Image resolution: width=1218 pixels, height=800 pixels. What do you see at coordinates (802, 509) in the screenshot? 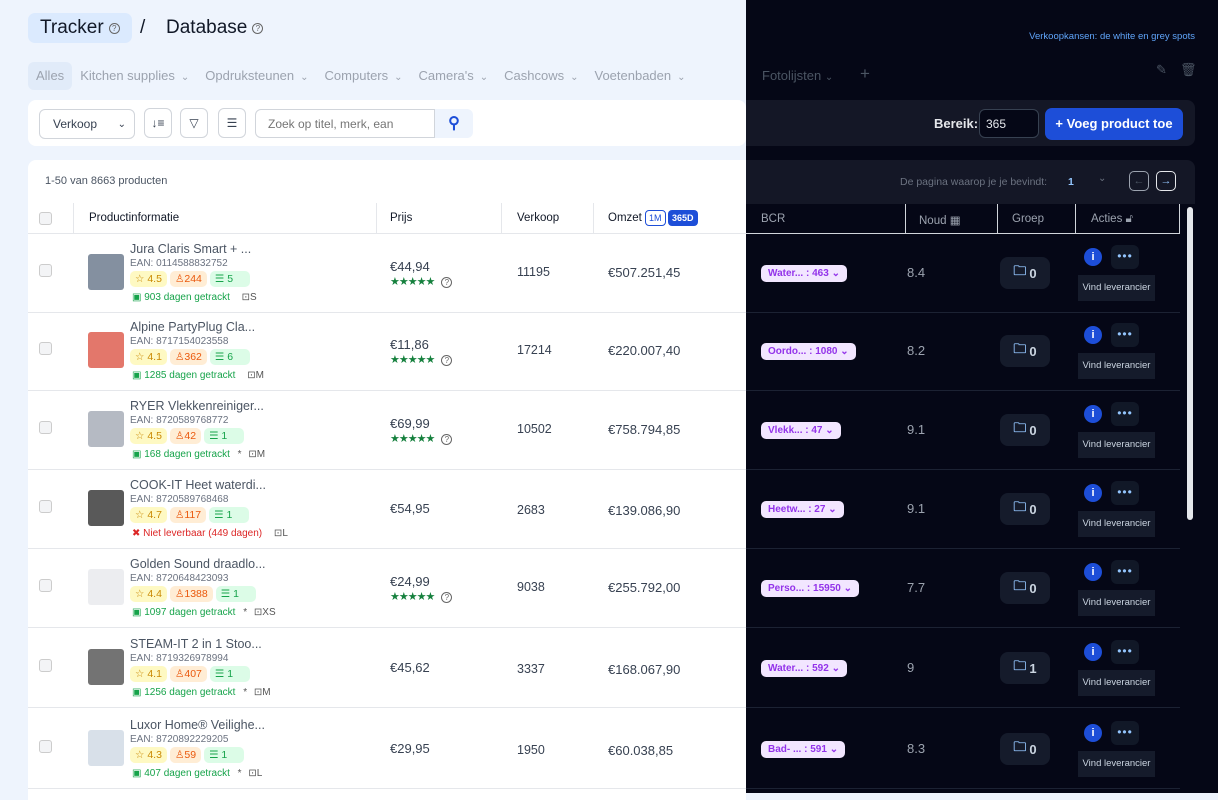
I see `bcr-dropdown: Heetw... : 27 ⌄` at bounding box center [802, 509].